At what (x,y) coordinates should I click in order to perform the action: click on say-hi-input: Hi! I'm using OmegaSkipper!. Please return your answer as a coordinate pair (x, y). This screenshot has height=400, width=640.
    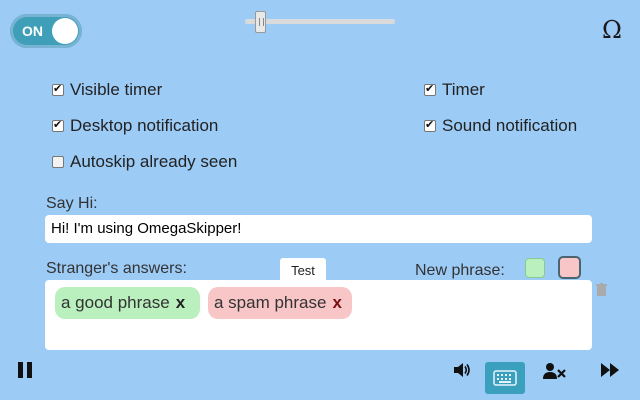
    Looking at the image, I should click on (318, 229).